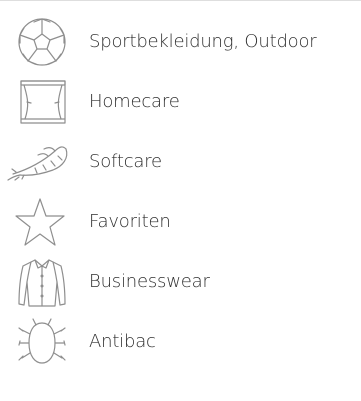  Describe the element at coordinates (134, 101) in the screenshot. I see `program-label: Homecare` at that location.